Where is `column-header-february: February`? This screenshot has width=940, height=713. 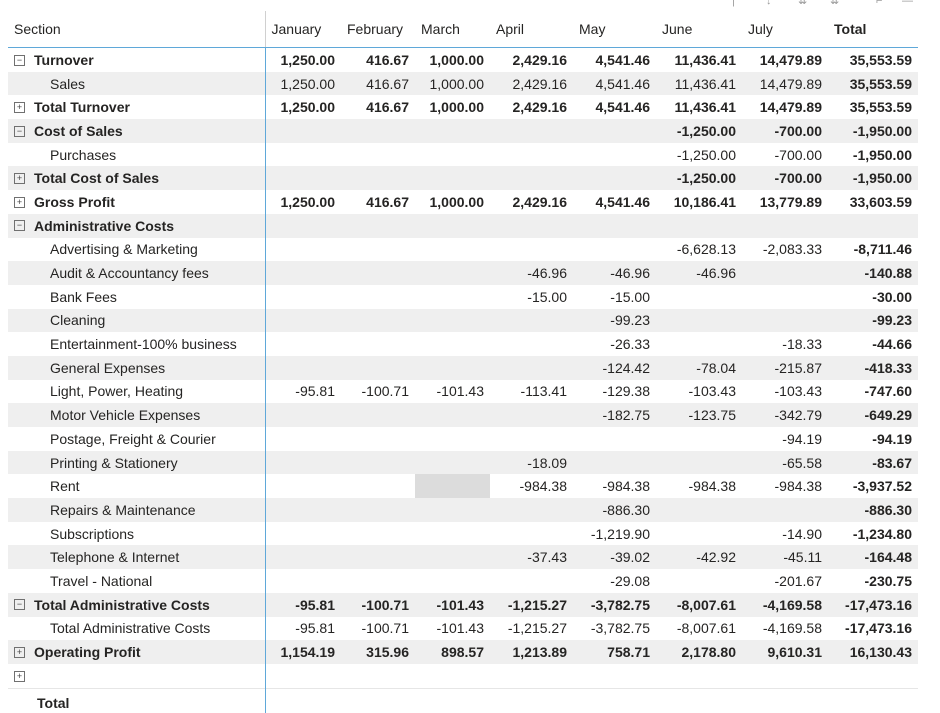 column-header-february: February is located at coordinates (378, 29).